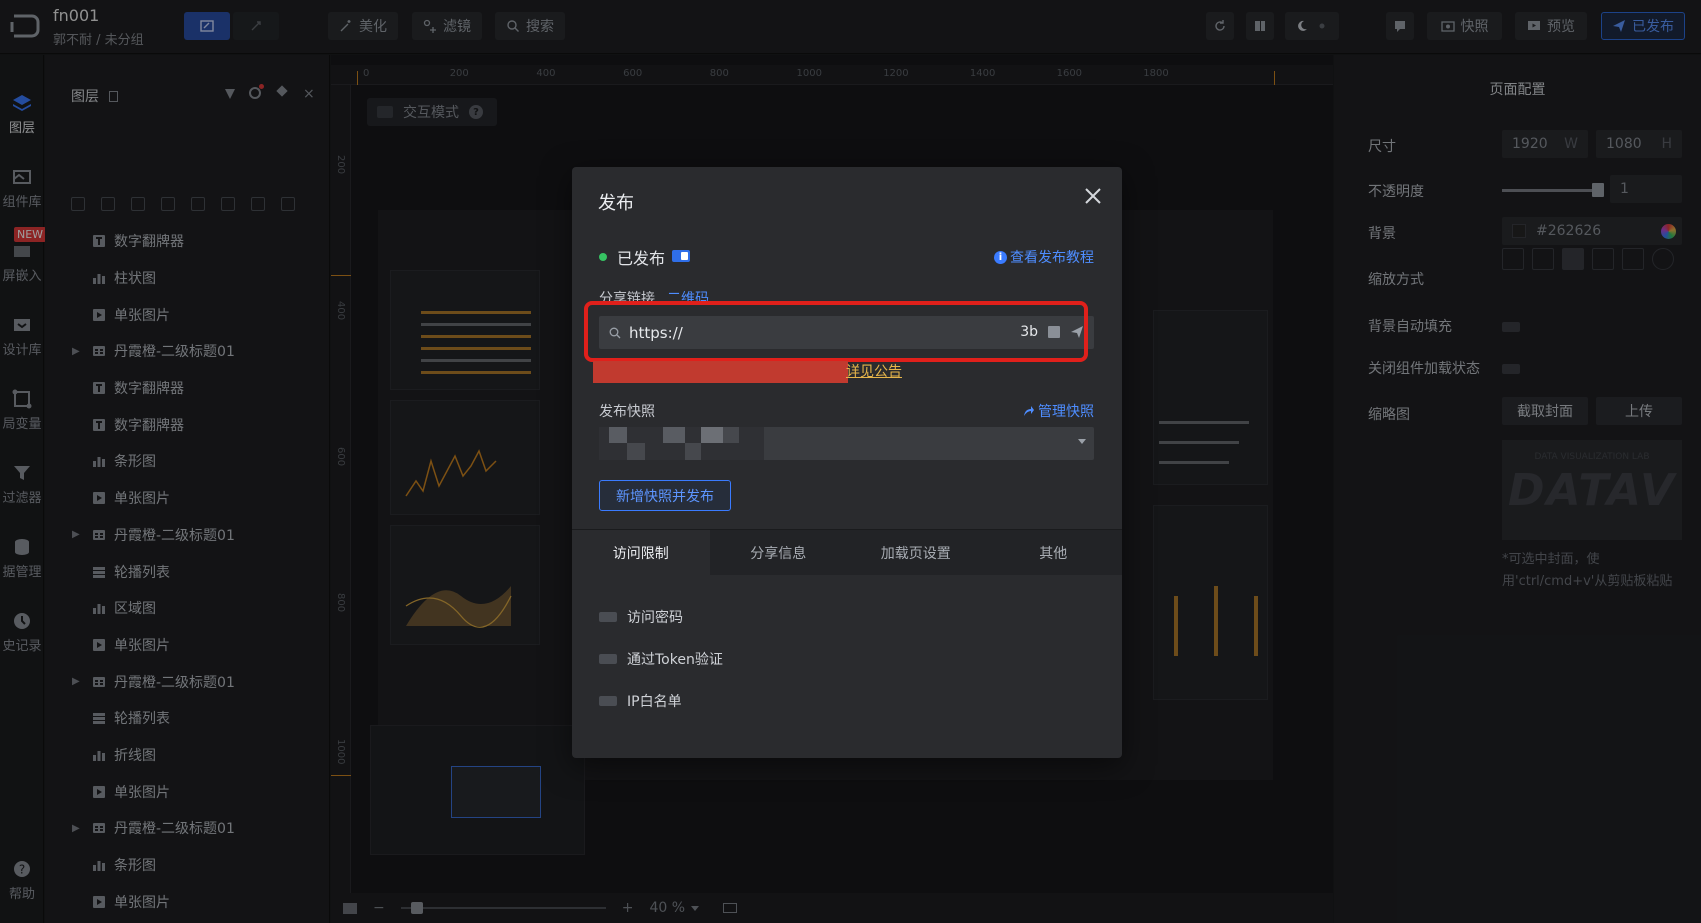 The width and height of the screenshot is (1701, 923). I want to click on redacted-notice, so click(720, 372).